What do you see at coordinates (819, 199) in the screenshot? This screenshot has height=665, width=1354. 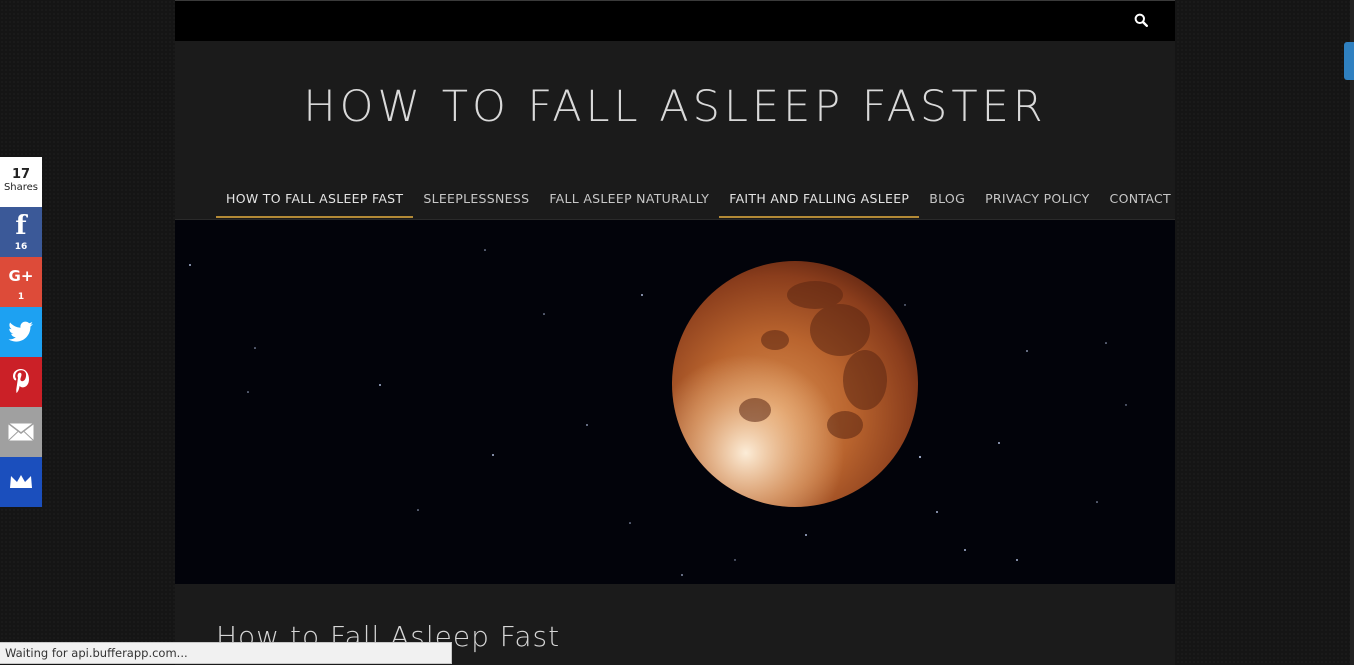 I see `nav-item-faith-and-falling-asleep: FAITH AND FALLING ASLEEP` at bounding box center [819, 199].